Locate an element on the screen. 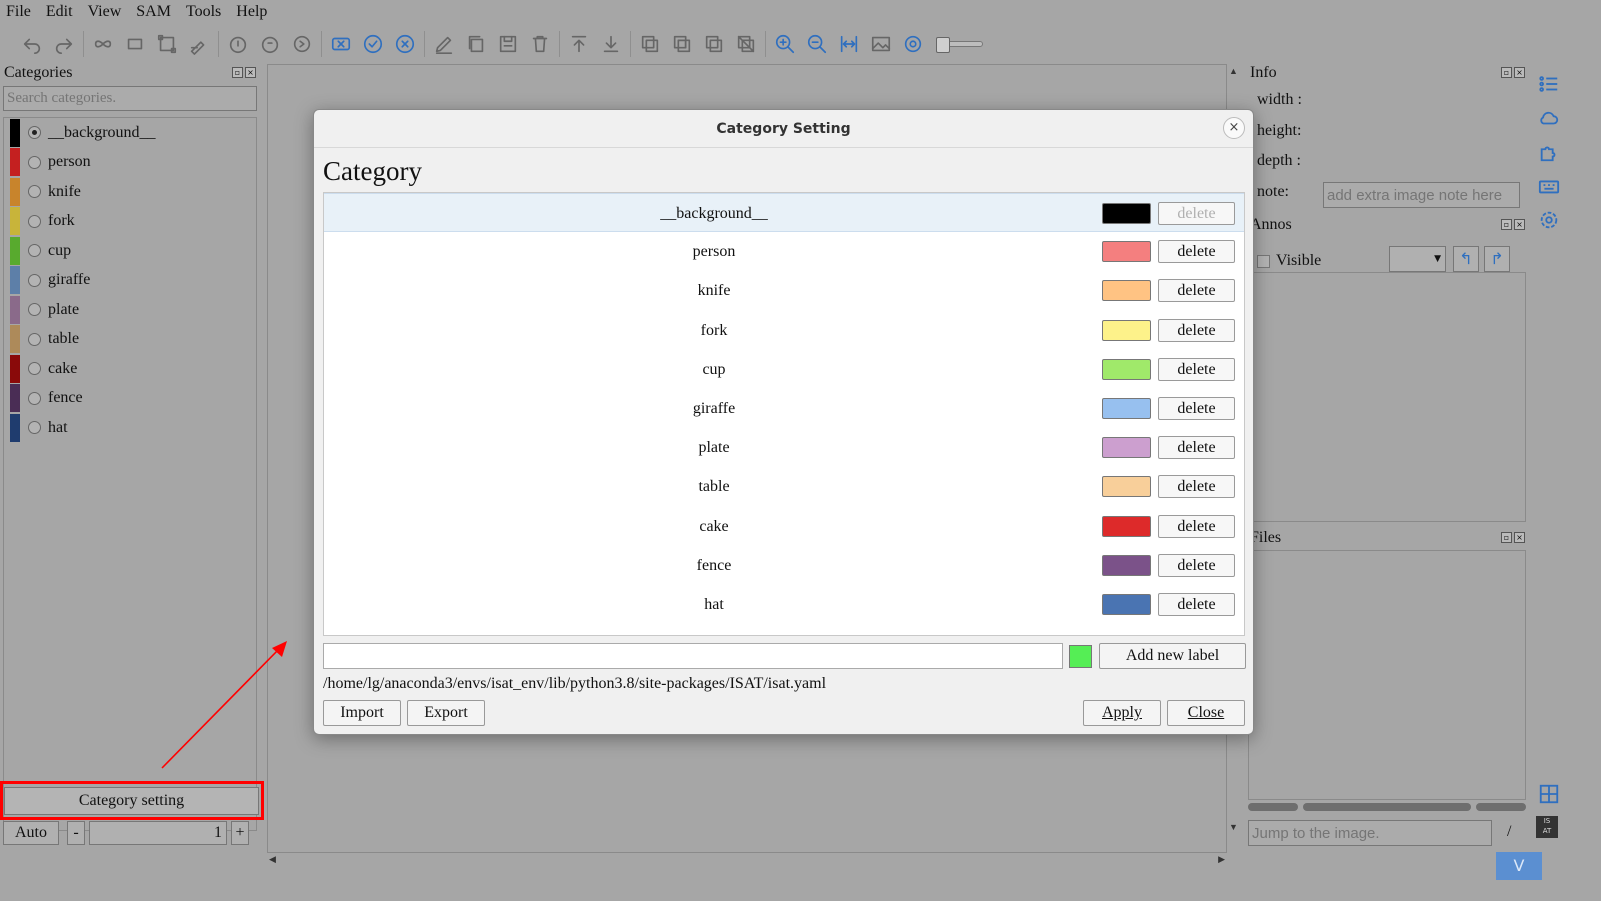 The image size is (1601, 901). draw-icon is located at coordinates (199, 44).